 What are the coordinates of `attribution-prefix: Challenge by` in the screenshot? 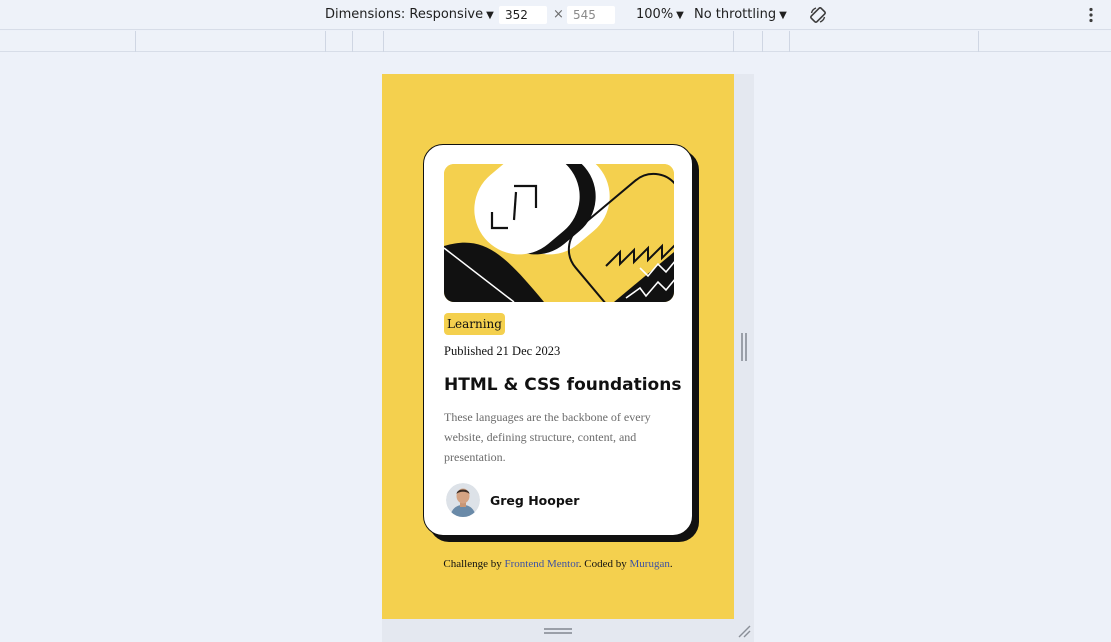 It's located at (472, 564).